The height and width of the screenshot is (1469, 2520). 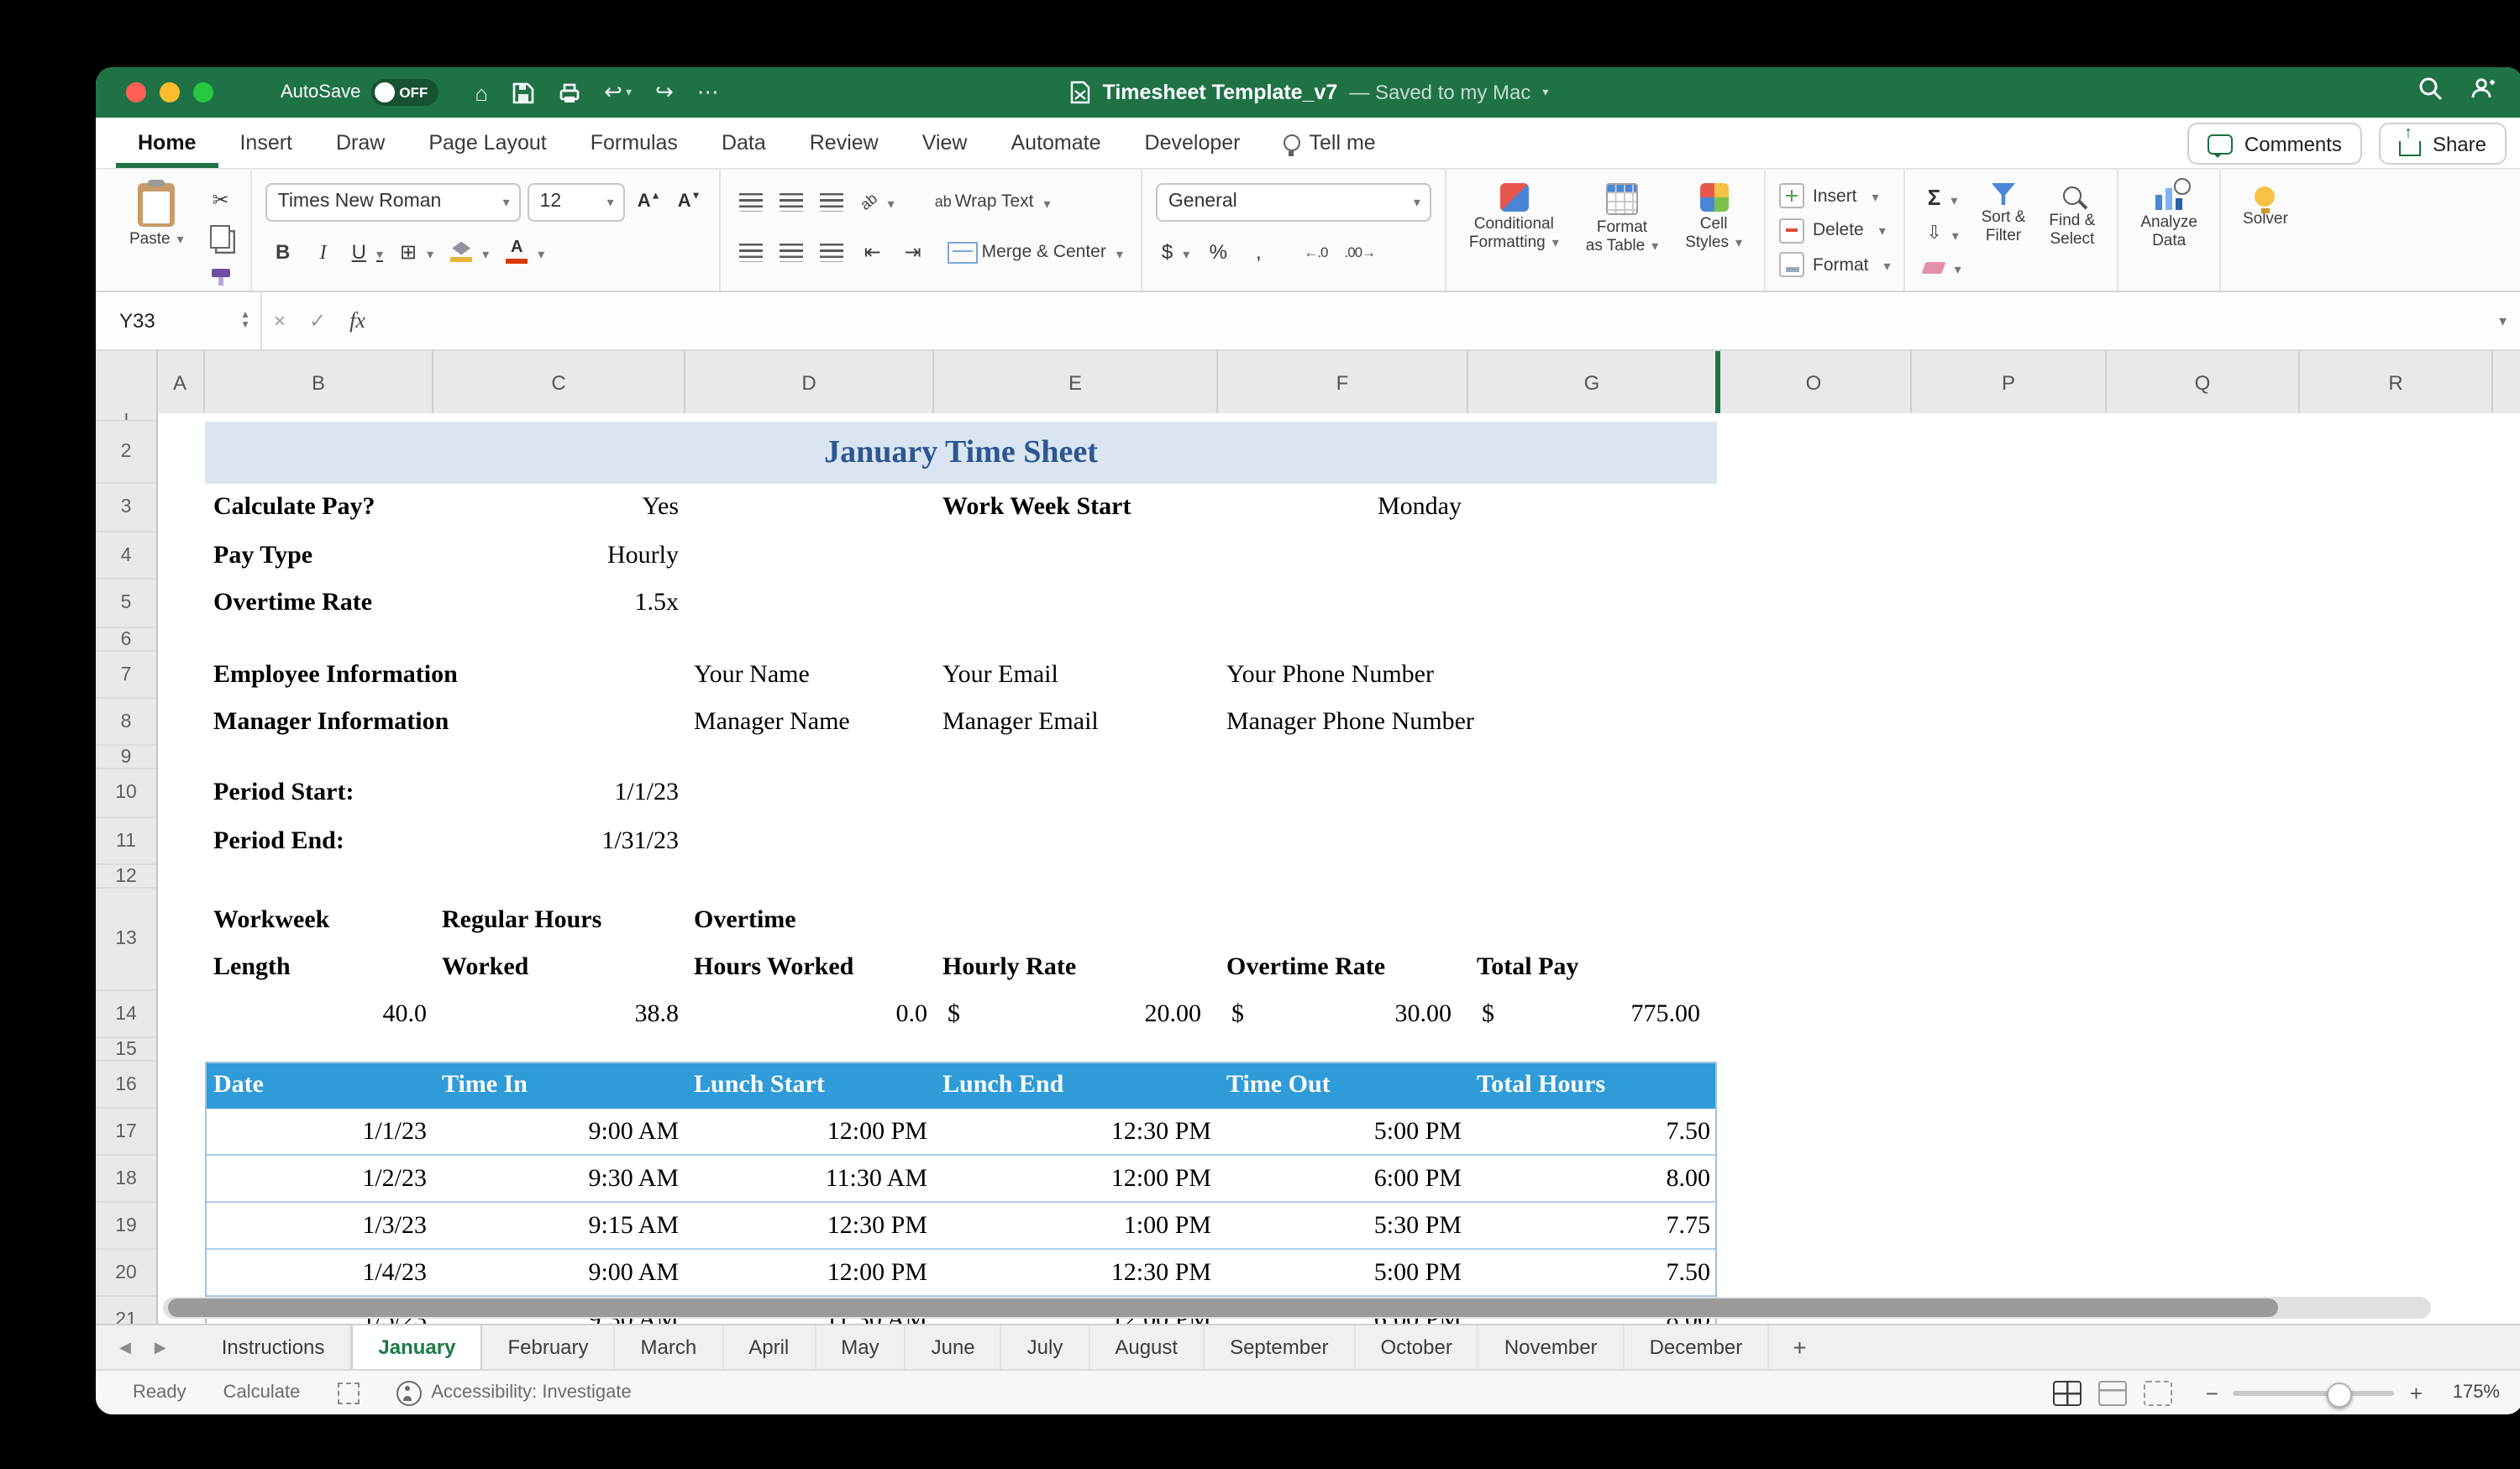 What do you see at coordinates (559, 604) in the screenshot?
I see `cell-C5: 1.5x` at bounding box center [559, 604].